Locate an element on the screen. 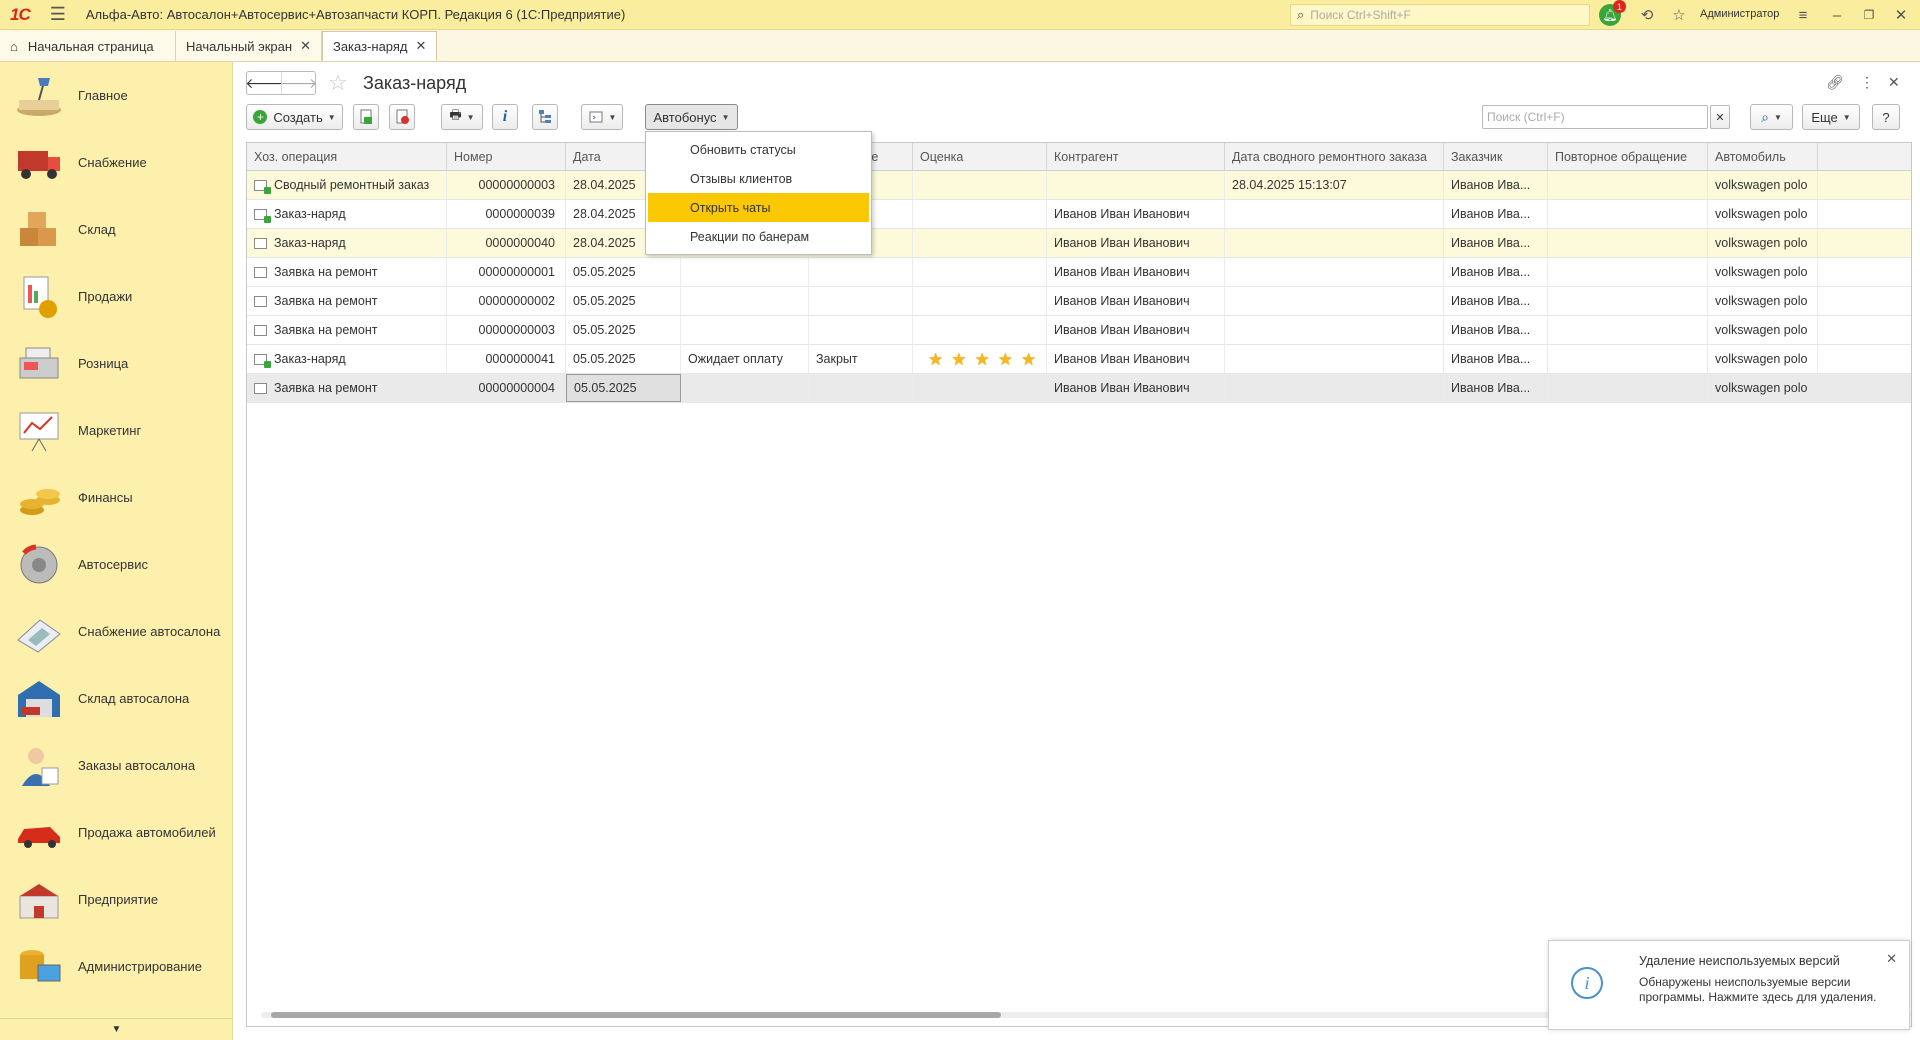 This screenshot has width=1920, height=1040. info-button: i is located at coordinates (505, 117).